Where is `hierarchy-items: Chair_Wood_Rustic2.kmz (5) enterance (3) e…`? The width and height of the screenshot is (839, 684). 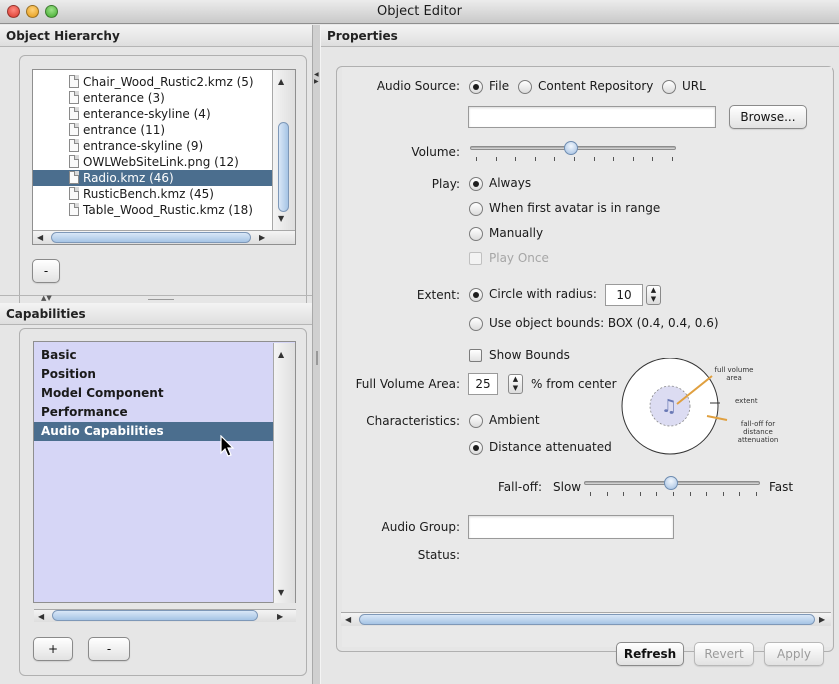
hierarchy-items: Chair_Wood_Rustic2.kmz (5) enterance (3) e… is located at coordinates (164, 144).